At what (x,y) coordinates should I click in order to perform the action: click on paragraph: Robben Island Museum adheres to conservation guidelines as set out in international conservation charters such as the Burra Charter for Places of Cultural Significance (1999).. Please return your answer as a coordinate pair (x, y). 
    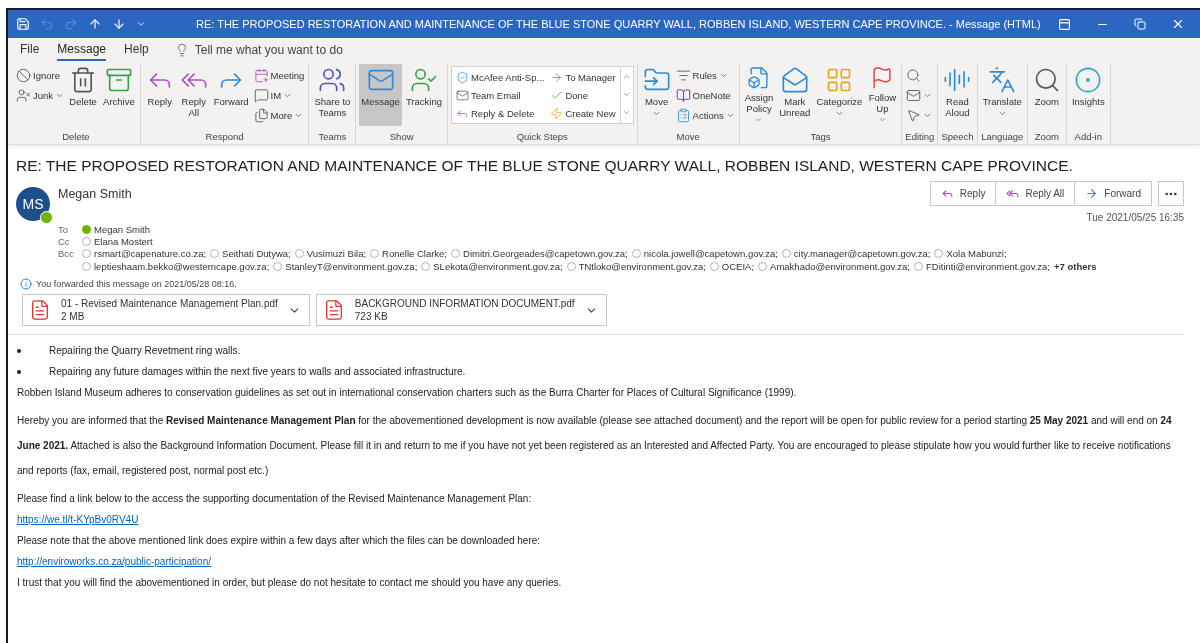
    Looking at the image, I should click on (407, 392).